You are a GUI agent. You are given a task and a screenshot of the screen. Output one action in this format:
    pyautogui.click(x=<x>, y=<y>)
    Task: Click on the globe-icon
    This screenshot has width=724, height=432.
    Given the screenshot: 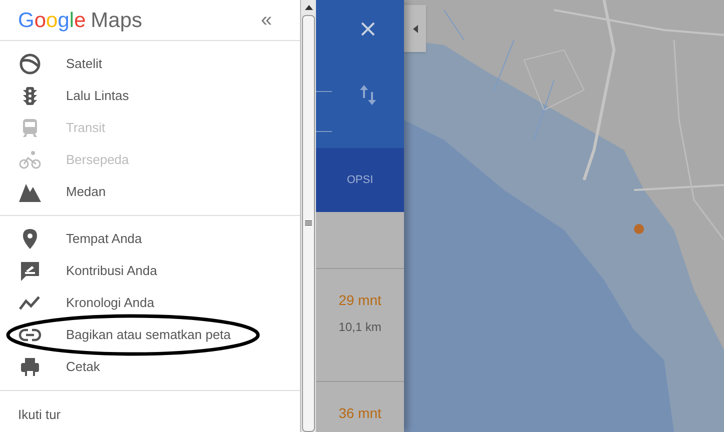 What is the action you would take?
    pyautogui.click(x=30, y=64)
    